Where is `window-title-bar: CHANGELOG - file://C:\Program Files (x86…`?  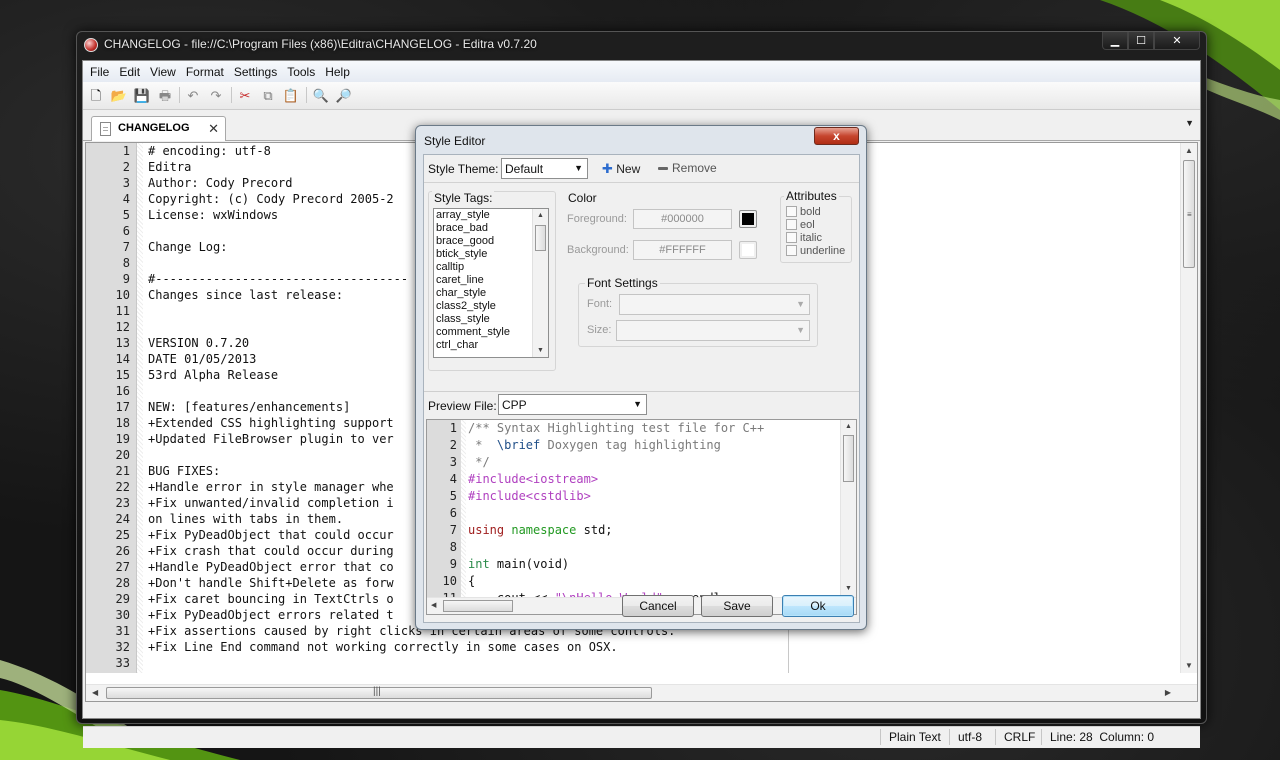 window-title-bar: CHANGELOG - file://C:\Program Files (x86… is located at coordinates (641, 45).